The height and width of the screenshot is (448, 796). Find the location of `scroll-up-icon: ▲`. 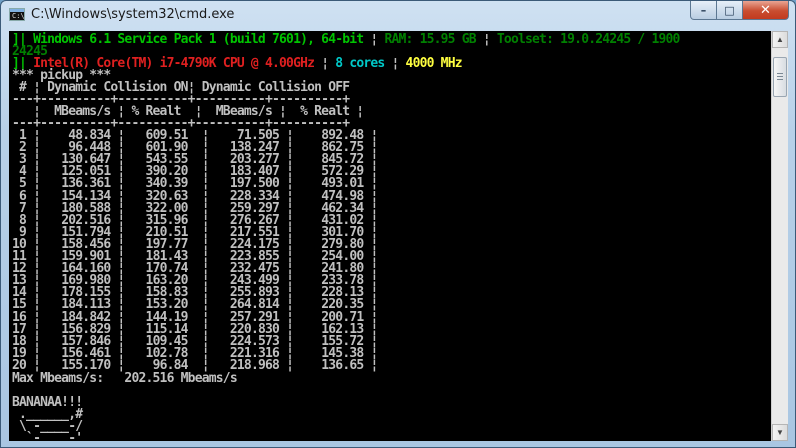

scroll-up-icon: ▲ is located at coordinates (780, 39).